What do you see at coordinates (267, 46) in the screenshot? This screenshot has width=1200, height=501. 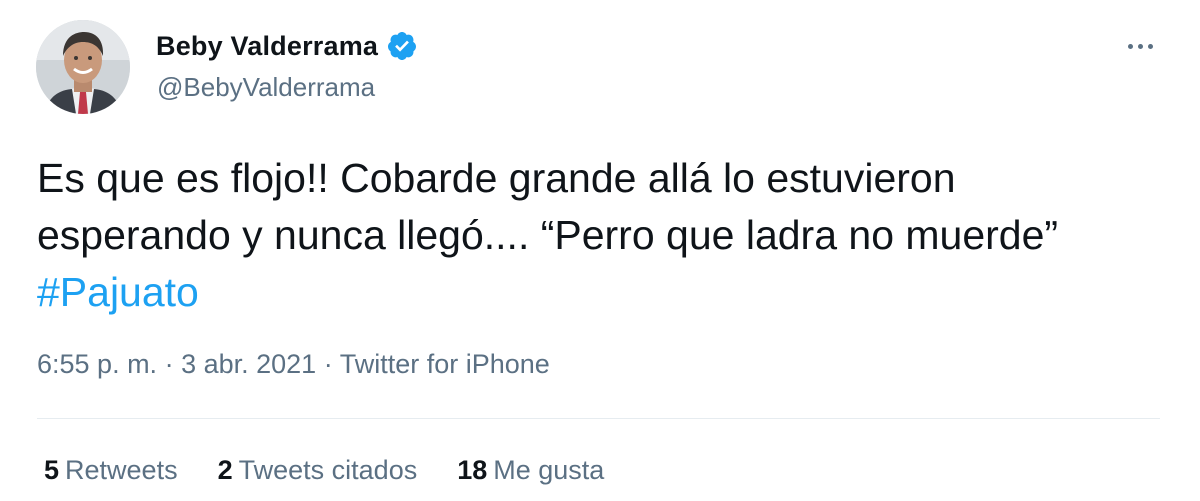 I see `author-display-name: Beby Valderrama` at bounding box center [267, 46].